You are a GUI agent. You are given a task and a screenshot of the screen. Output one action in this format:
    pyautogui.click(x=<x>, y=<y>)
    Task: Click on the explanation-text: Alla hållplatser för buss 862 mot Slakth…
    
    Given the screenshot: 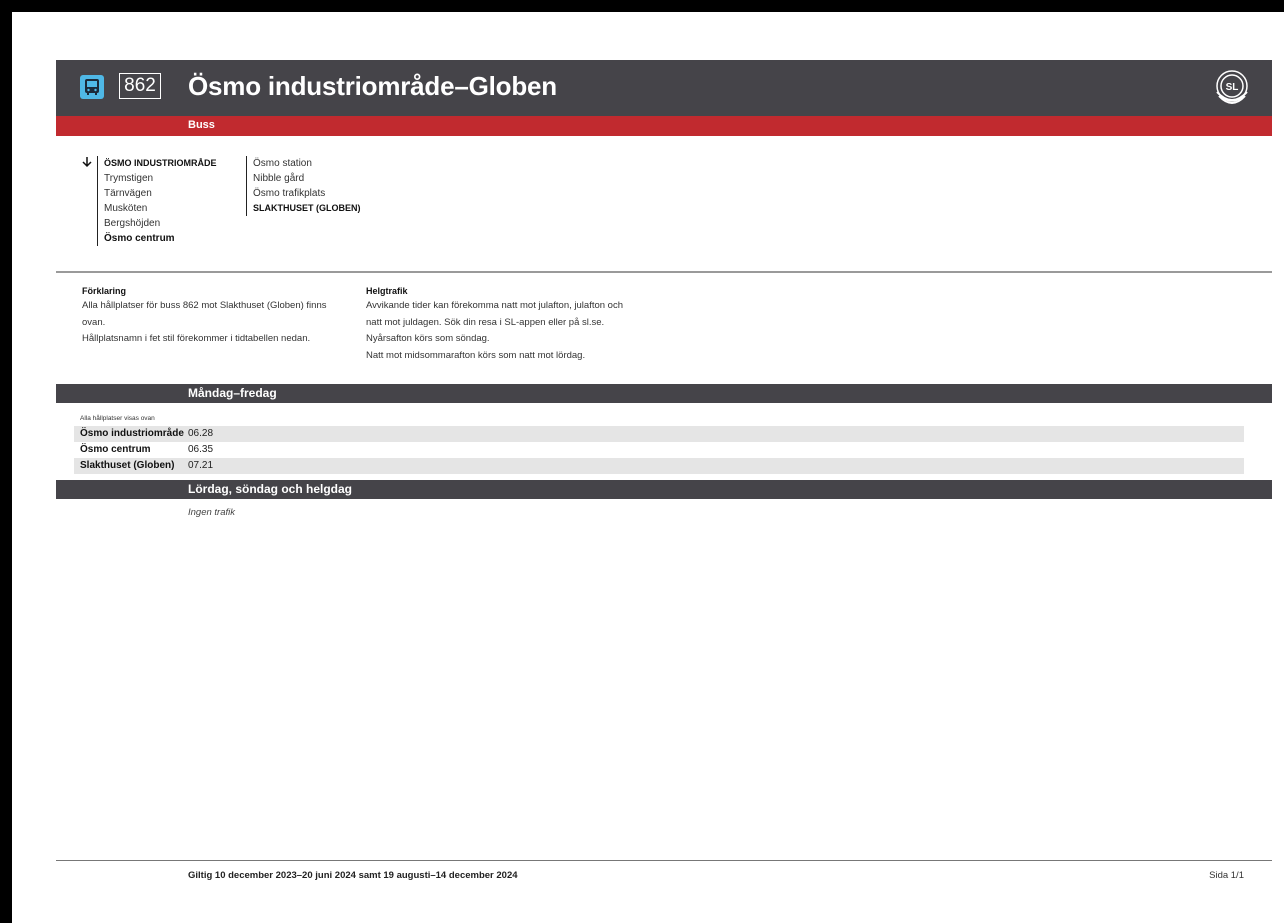 What is the action you would take?
    pyautogui.click(x=204, y=323)
    